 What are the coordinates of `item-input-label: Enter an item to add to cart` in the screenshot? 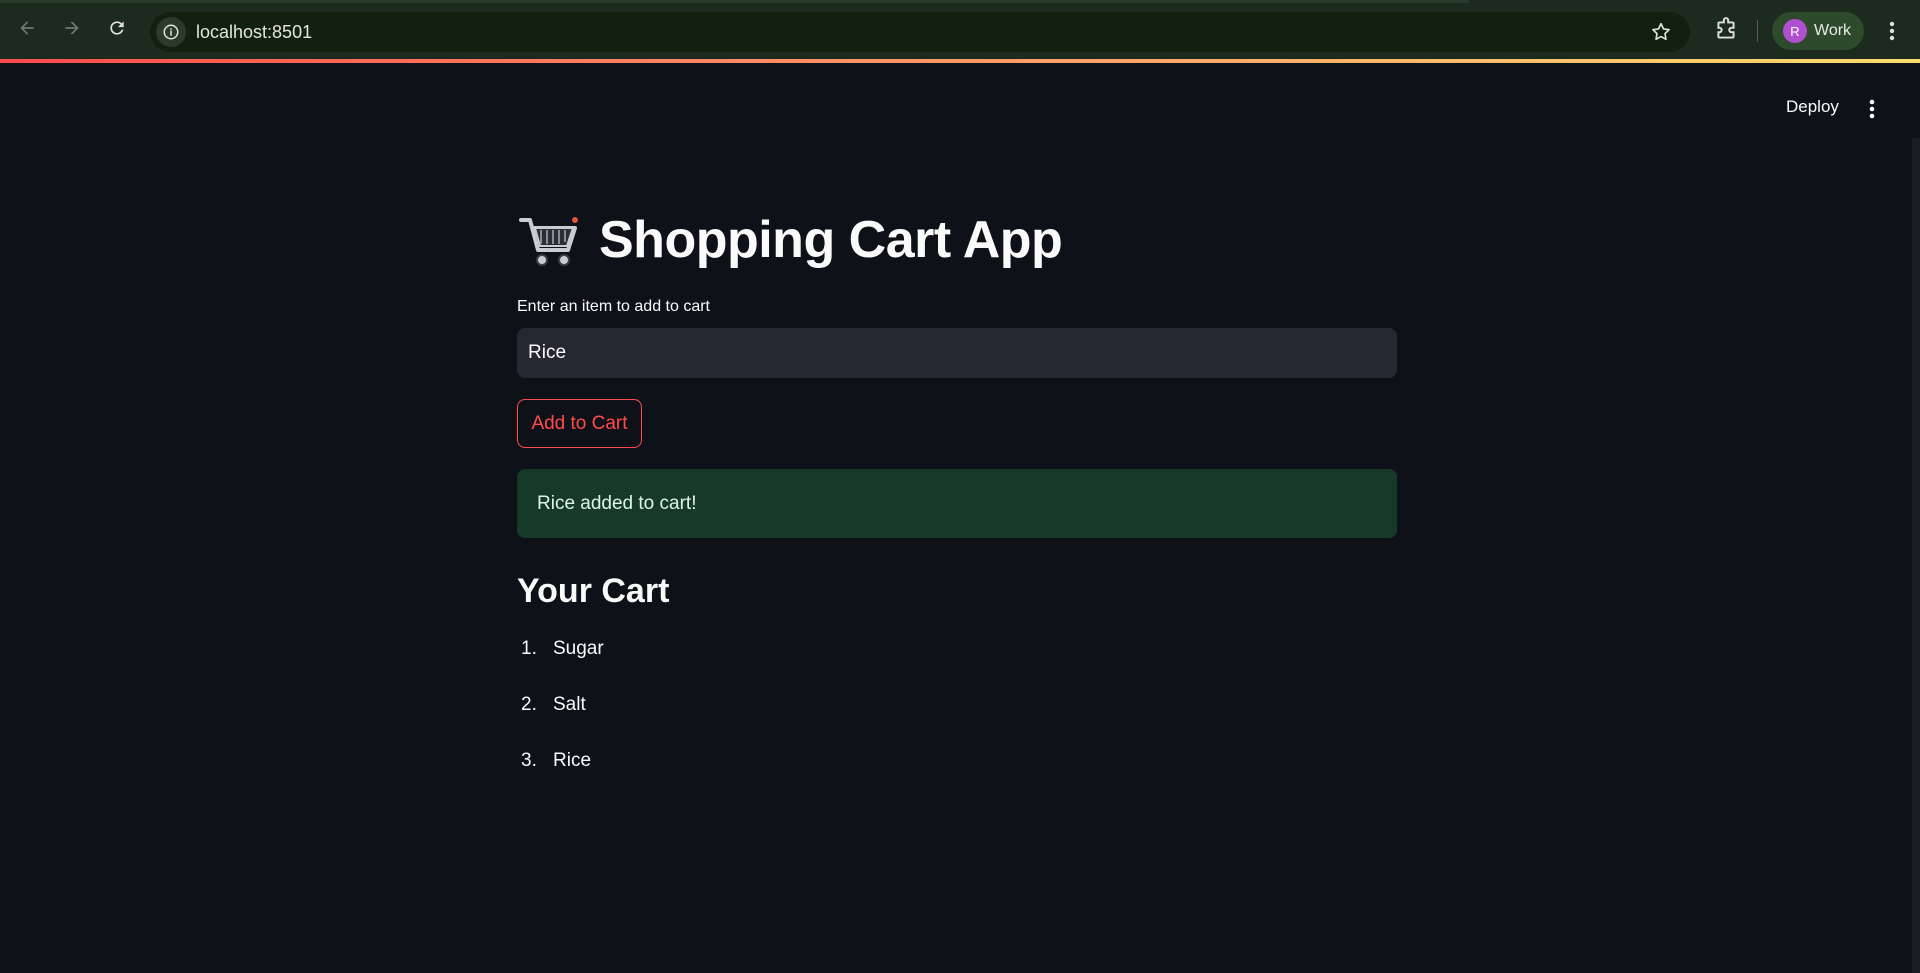 It's located at (613, 306).